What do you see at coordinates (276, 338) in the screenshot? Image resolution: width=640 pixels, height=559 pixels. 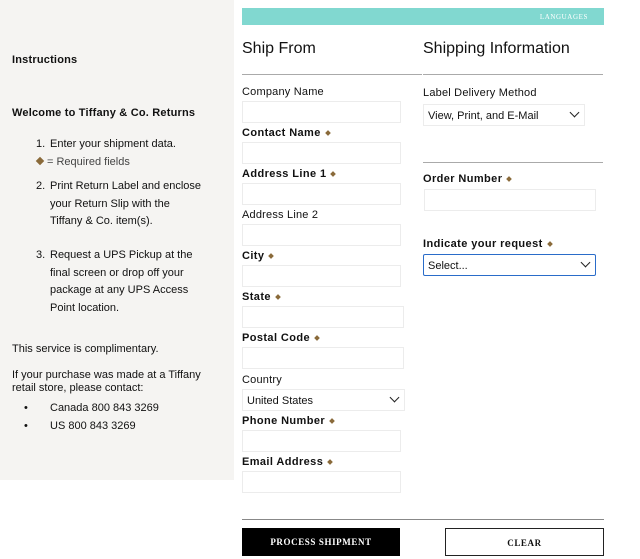 I see `postal-code-label-text: Postal Code` at bounding box center [276, 338].